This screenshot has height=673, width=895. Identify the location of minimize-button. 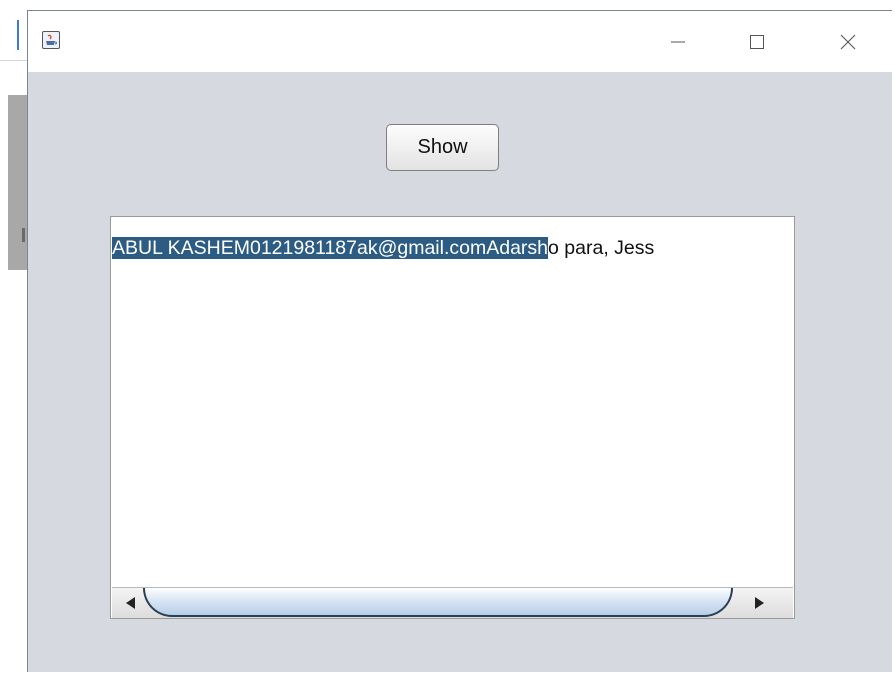
(678, 41).